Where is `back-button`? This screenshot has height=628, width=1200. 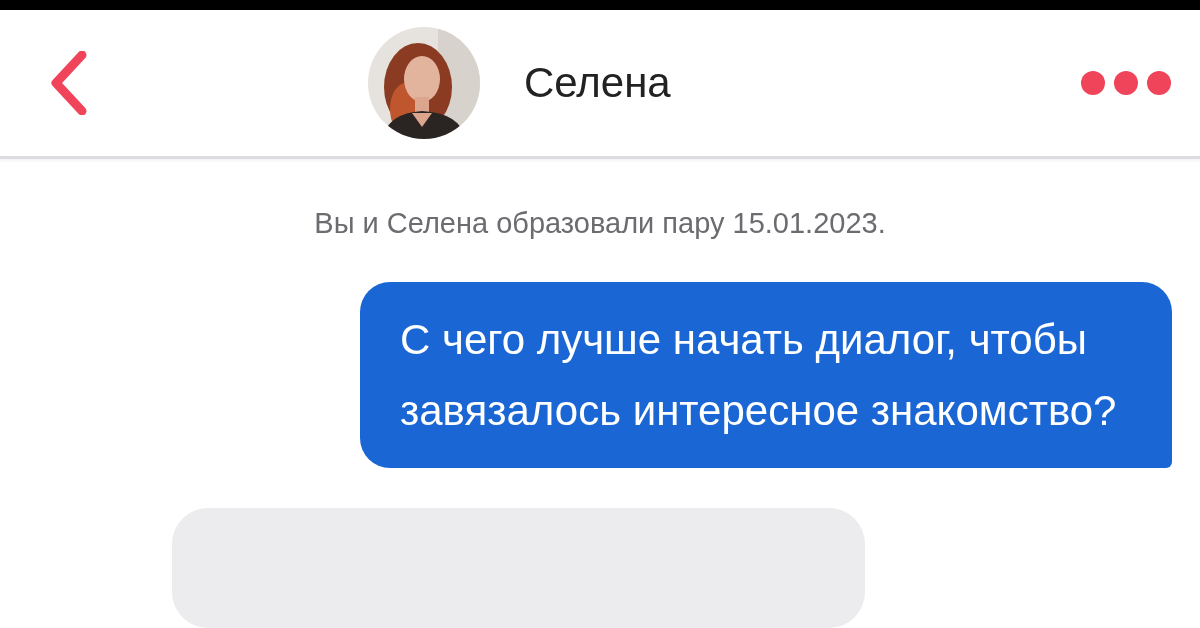
back-button is located at coordinates (68, 83).